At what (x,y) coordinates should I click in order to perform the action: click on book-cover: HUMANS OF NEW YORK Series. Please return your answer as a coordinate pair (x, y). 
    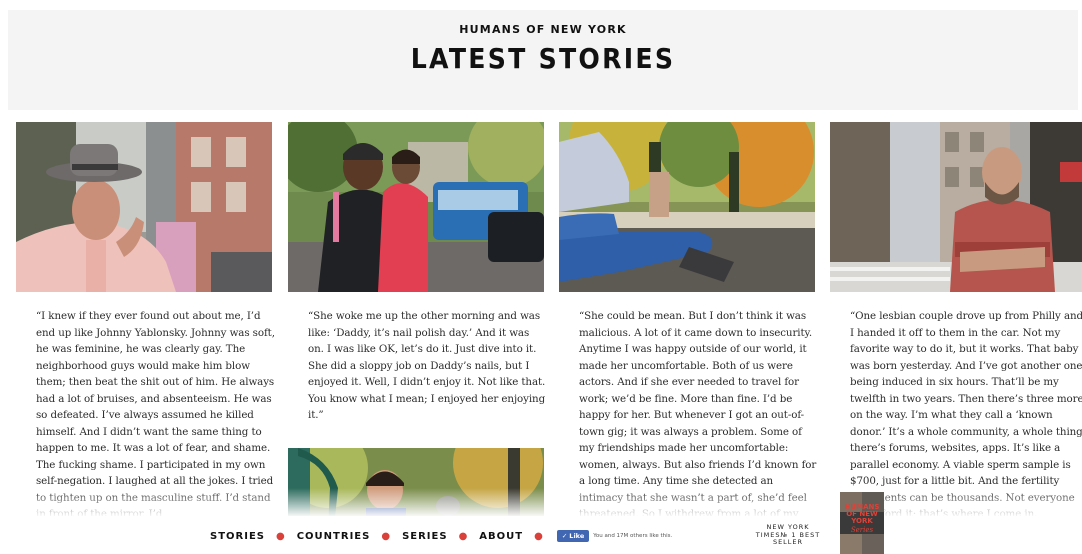
    Looking at the image, I should click on (862, 523).